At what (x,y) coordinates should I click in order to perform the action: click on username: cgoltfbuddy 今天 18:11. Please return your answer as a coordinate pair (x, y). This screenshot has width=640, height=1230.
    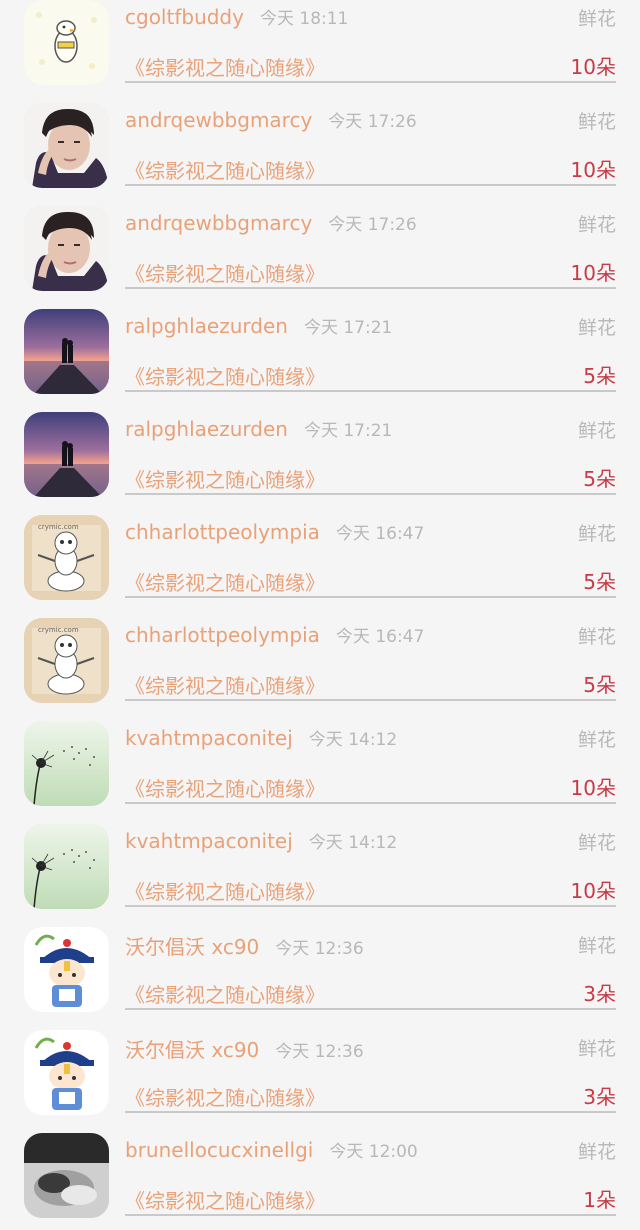
    Looking at the image, I should click on (236, 16).